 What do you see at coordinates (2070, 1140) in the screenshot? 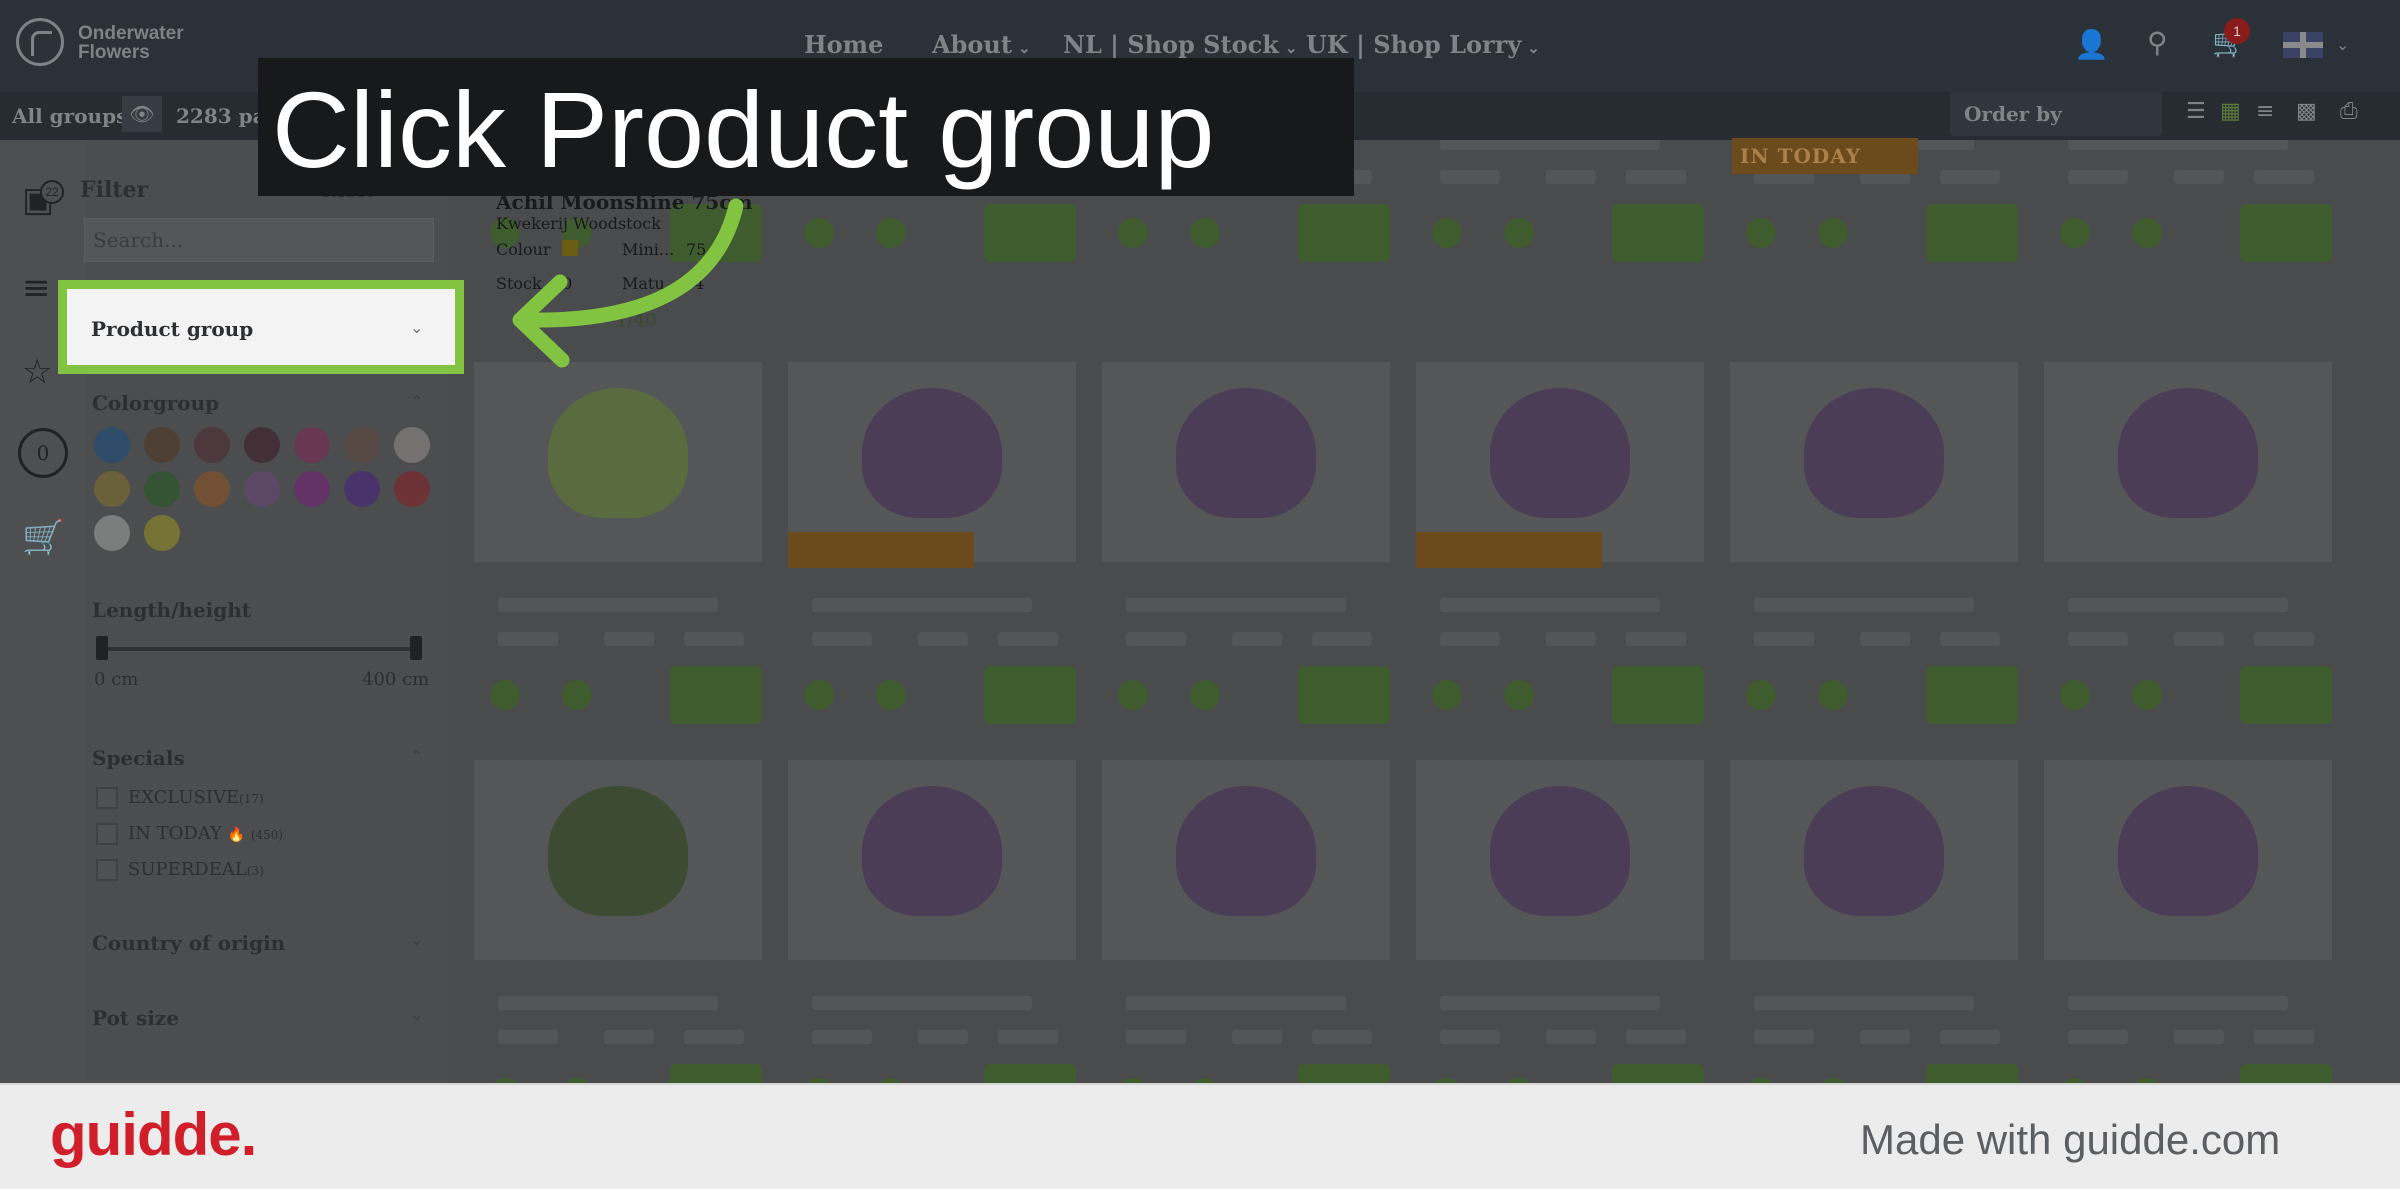
I see `made-with-guidde-link: Made with guidde.com` at bounding box center [2070, 1140].